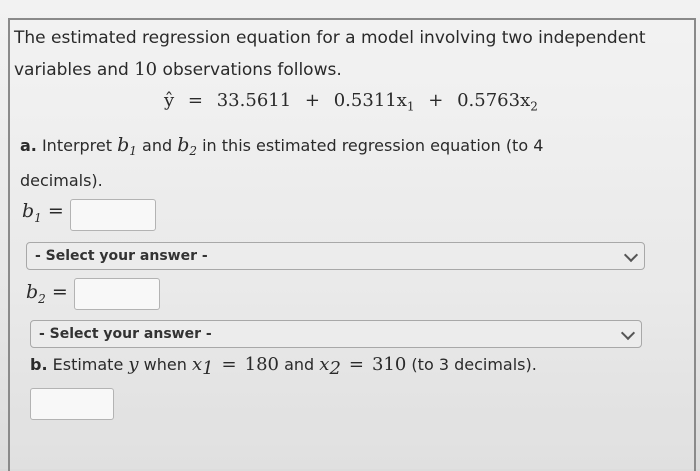  I want to click on select-1-value: - Select your answer -, so click(121, 256).